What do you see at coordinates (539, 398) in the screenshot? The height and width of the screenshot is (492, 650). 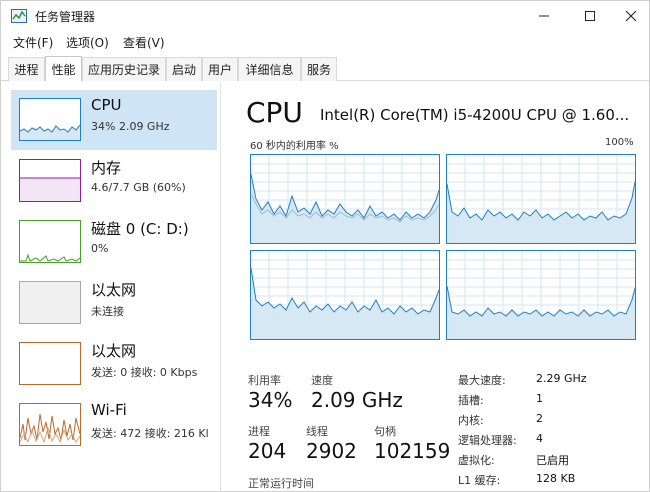 I see `detail-value: 1` at bounding box center [539, 398].